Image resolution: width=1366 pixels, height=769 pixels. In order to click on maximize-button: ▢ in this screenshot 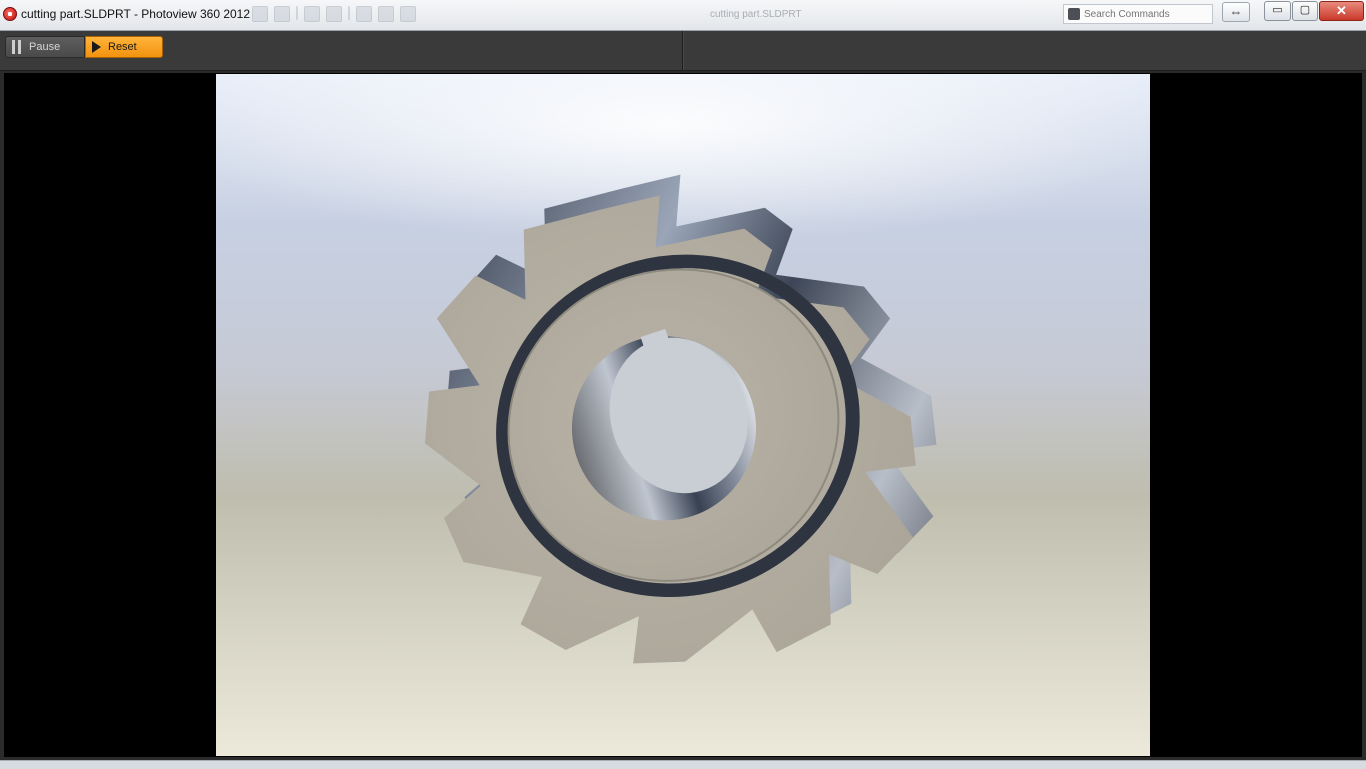, I will do `click(1305, 11)`.